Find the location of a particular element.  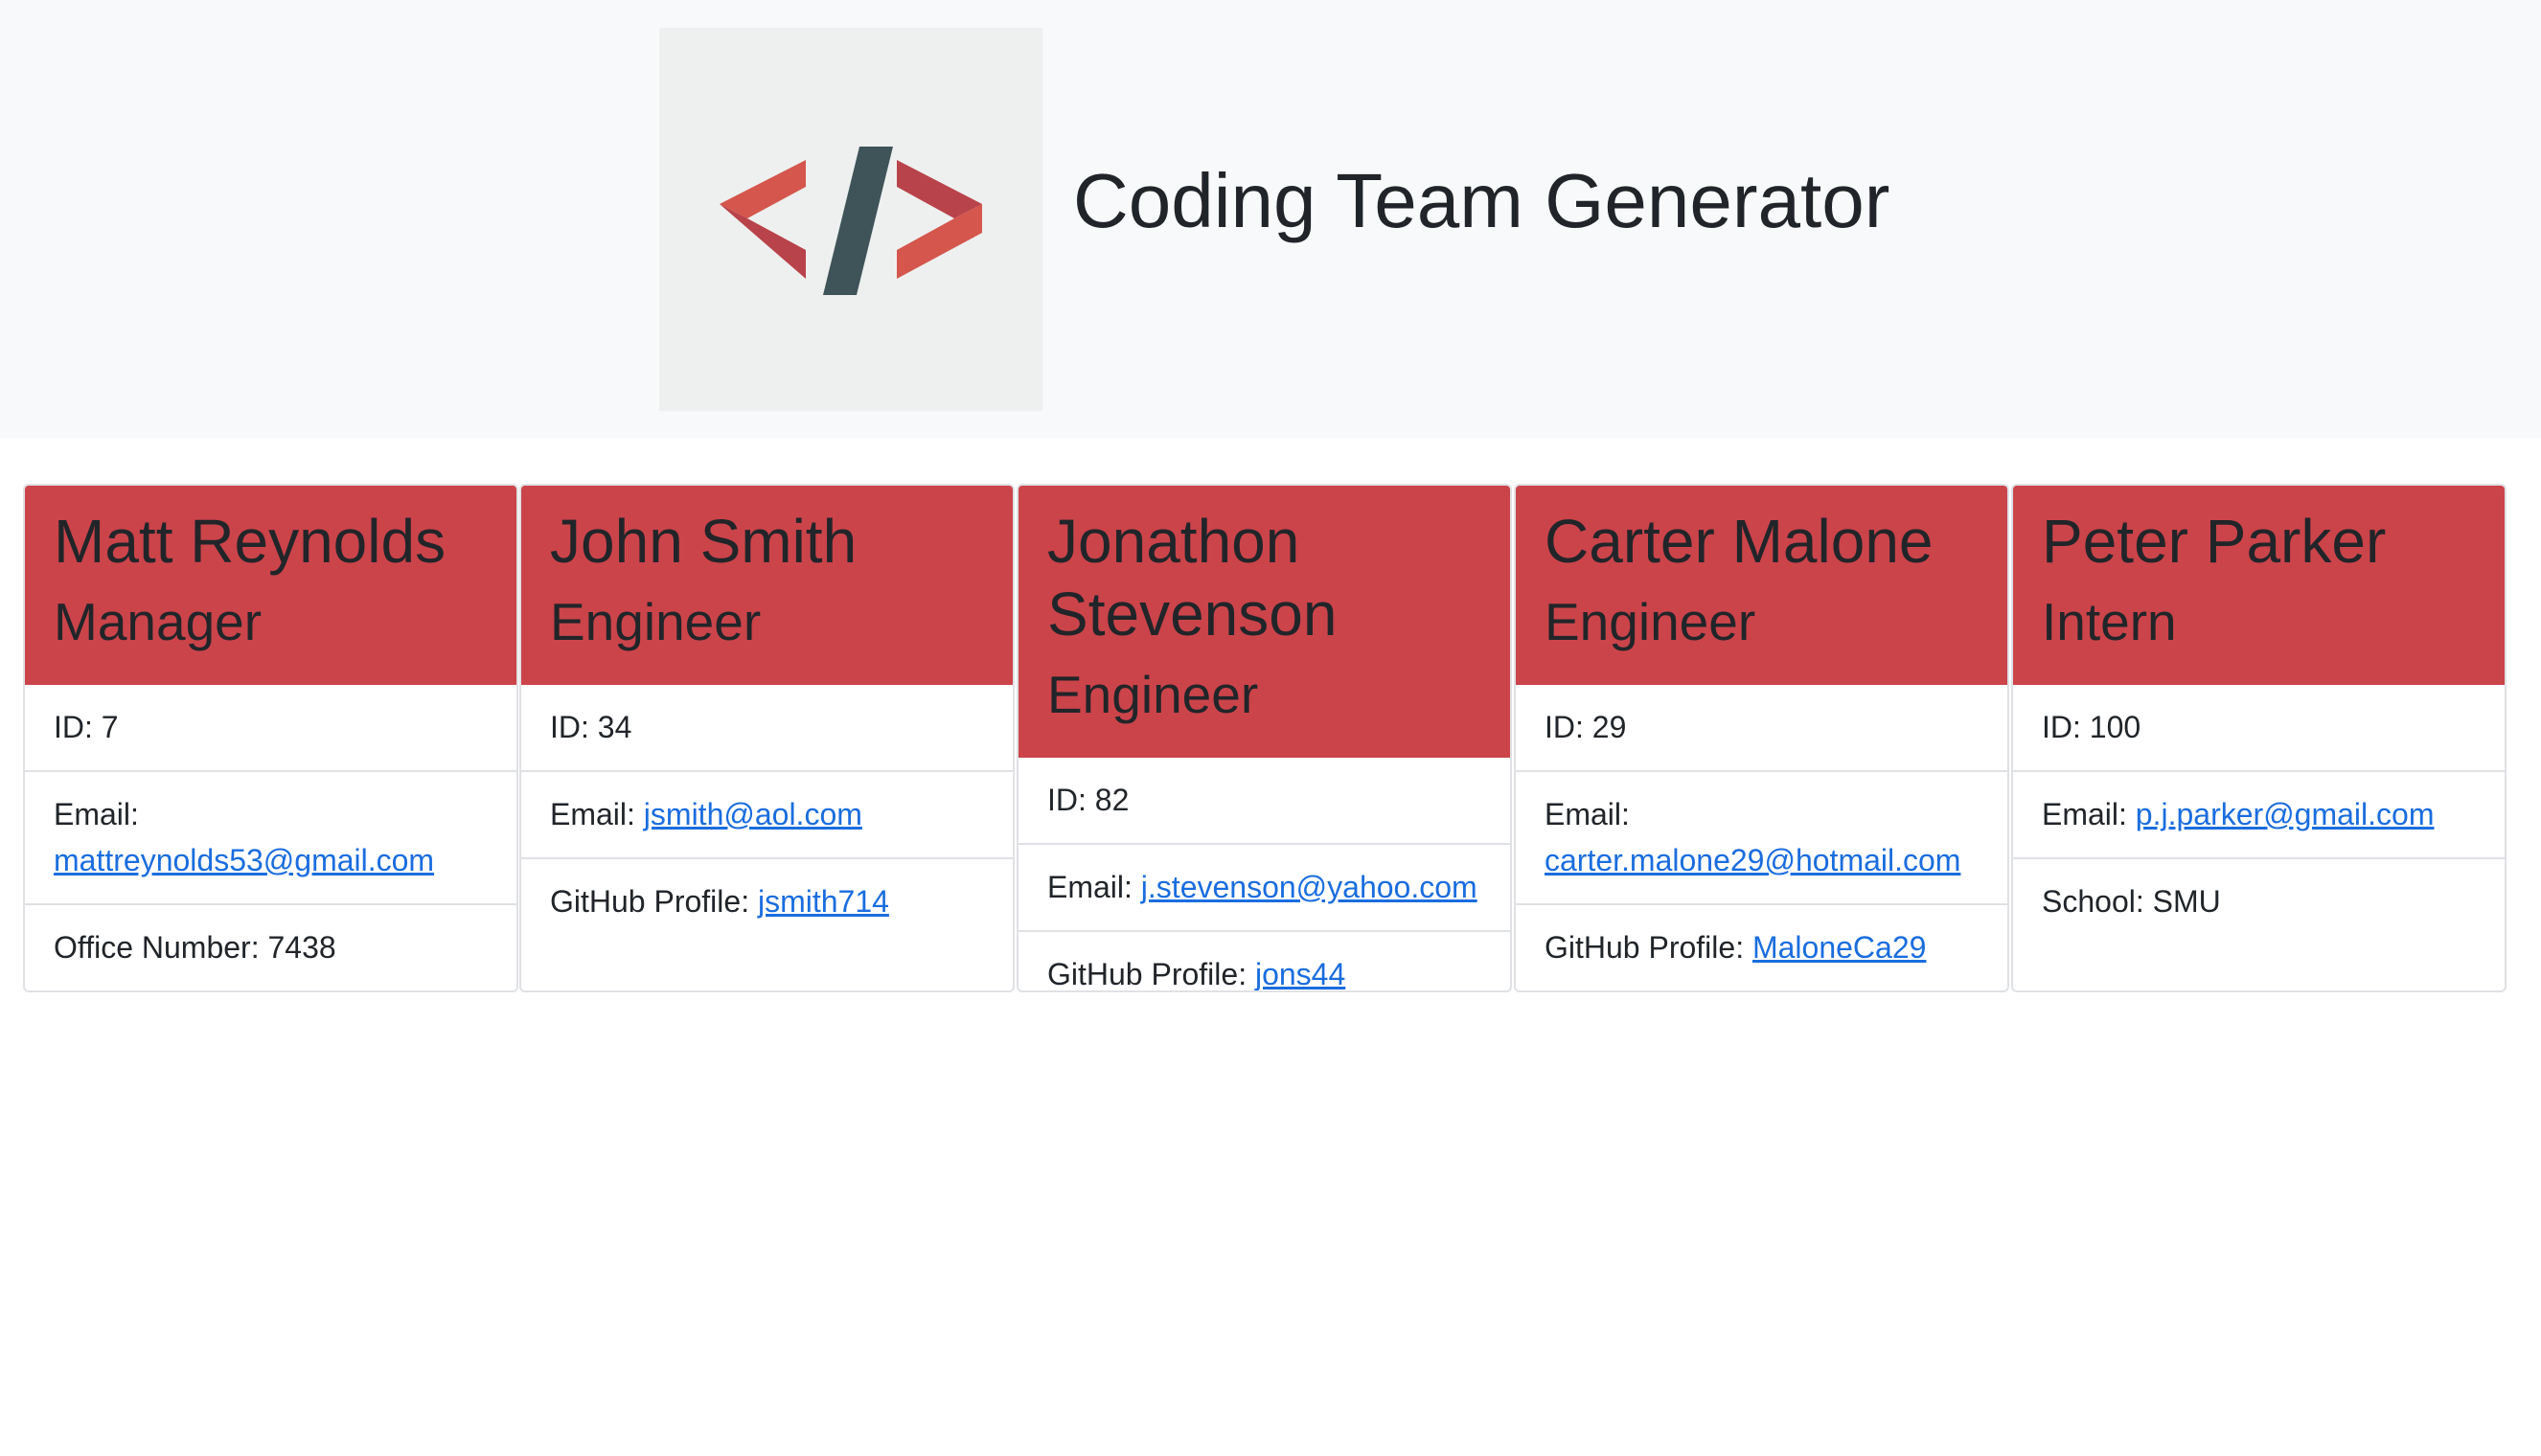

github-row: GitHub Profile: jons44 is located at coordinates (1264, 961).